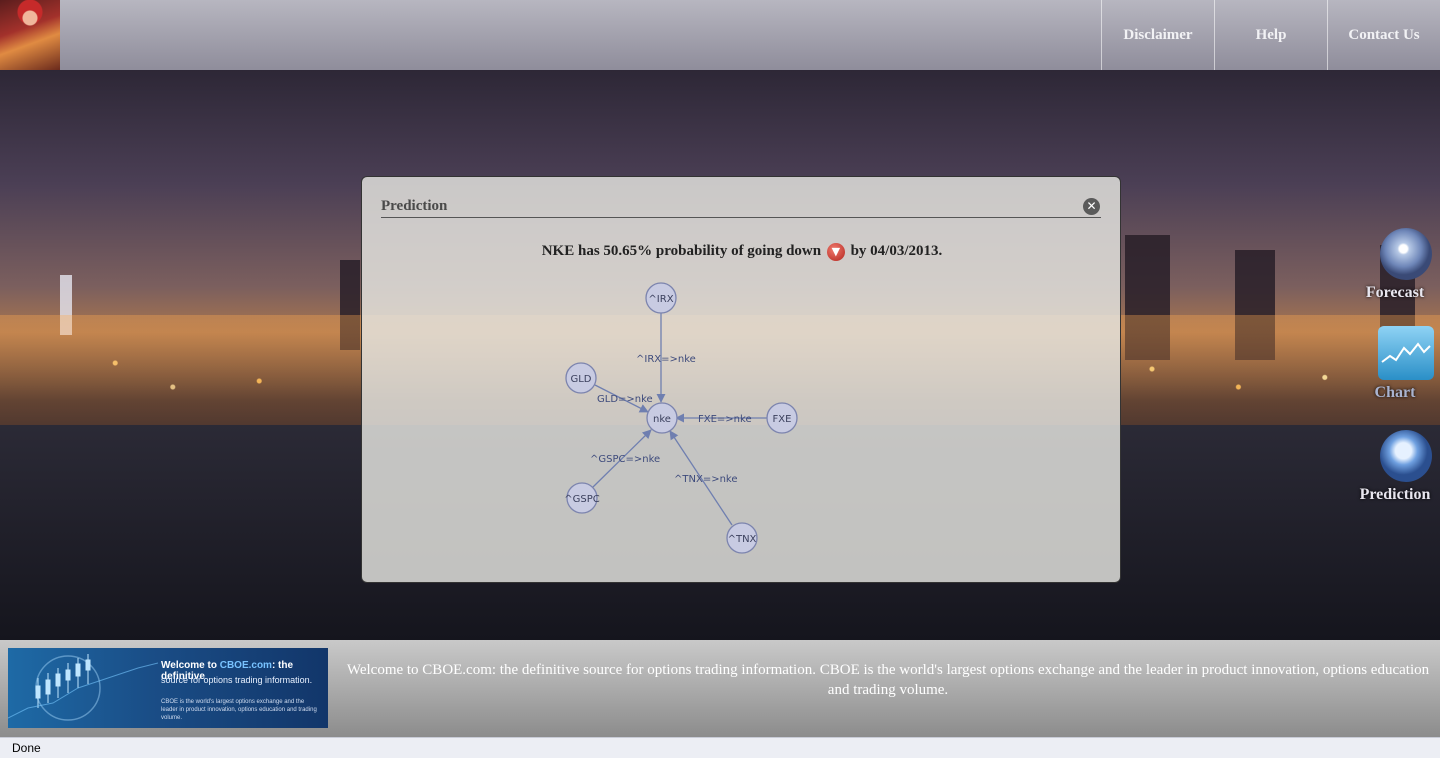 The width and height of the screenshot is (1440, 758). I want to click on forecast-label: Forecast, so click(1395, 292).